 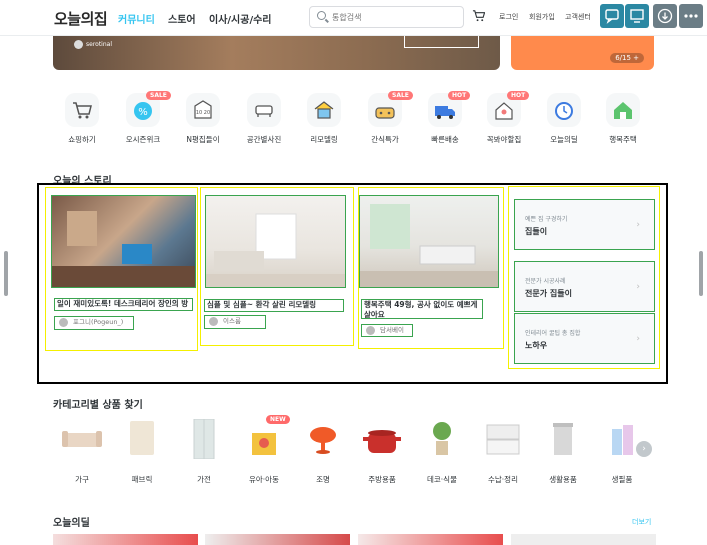 What do you see at coordinates (98, 322) in the screenshot?
I see `story-card-author-name: 포그니(Pogeun_)` at bounding box center [98, 322].